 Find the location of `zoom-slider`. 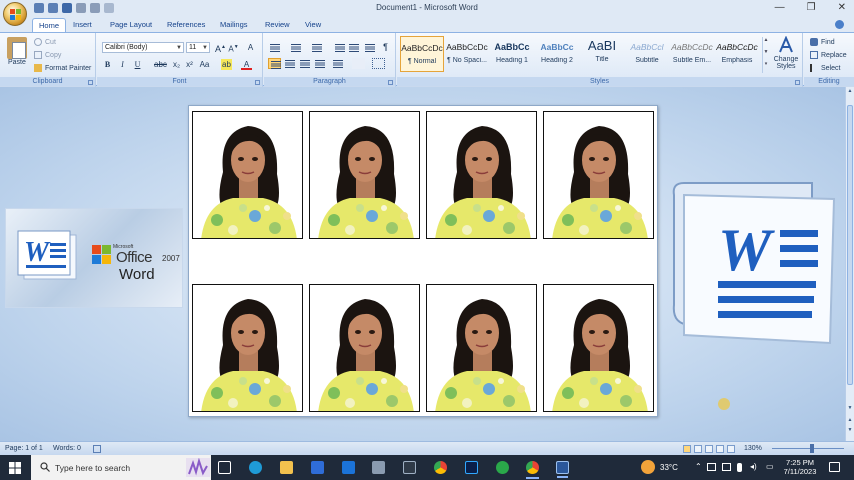

zoom-slider is located at coordinates (808, 448).